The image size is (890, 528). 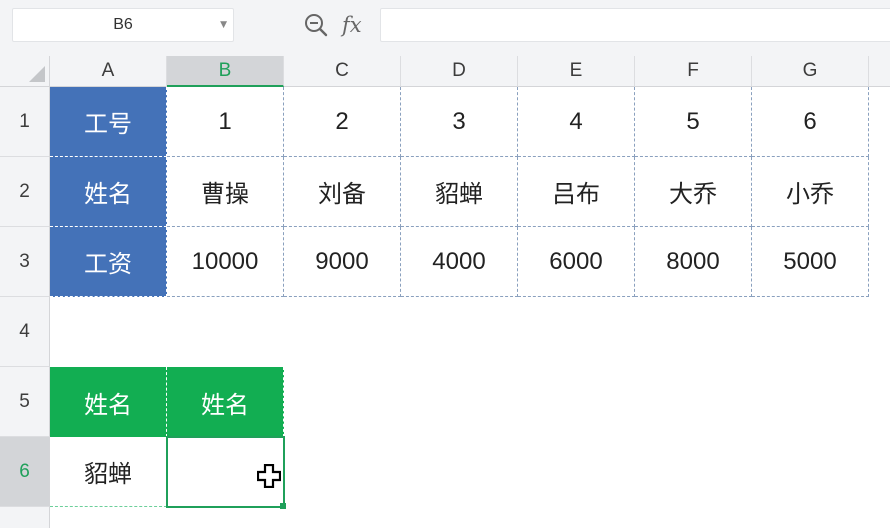 What do you see at coordinates (879, 71) in the screenshot?
I see `column-header-h` at bounding box center [879, 71].